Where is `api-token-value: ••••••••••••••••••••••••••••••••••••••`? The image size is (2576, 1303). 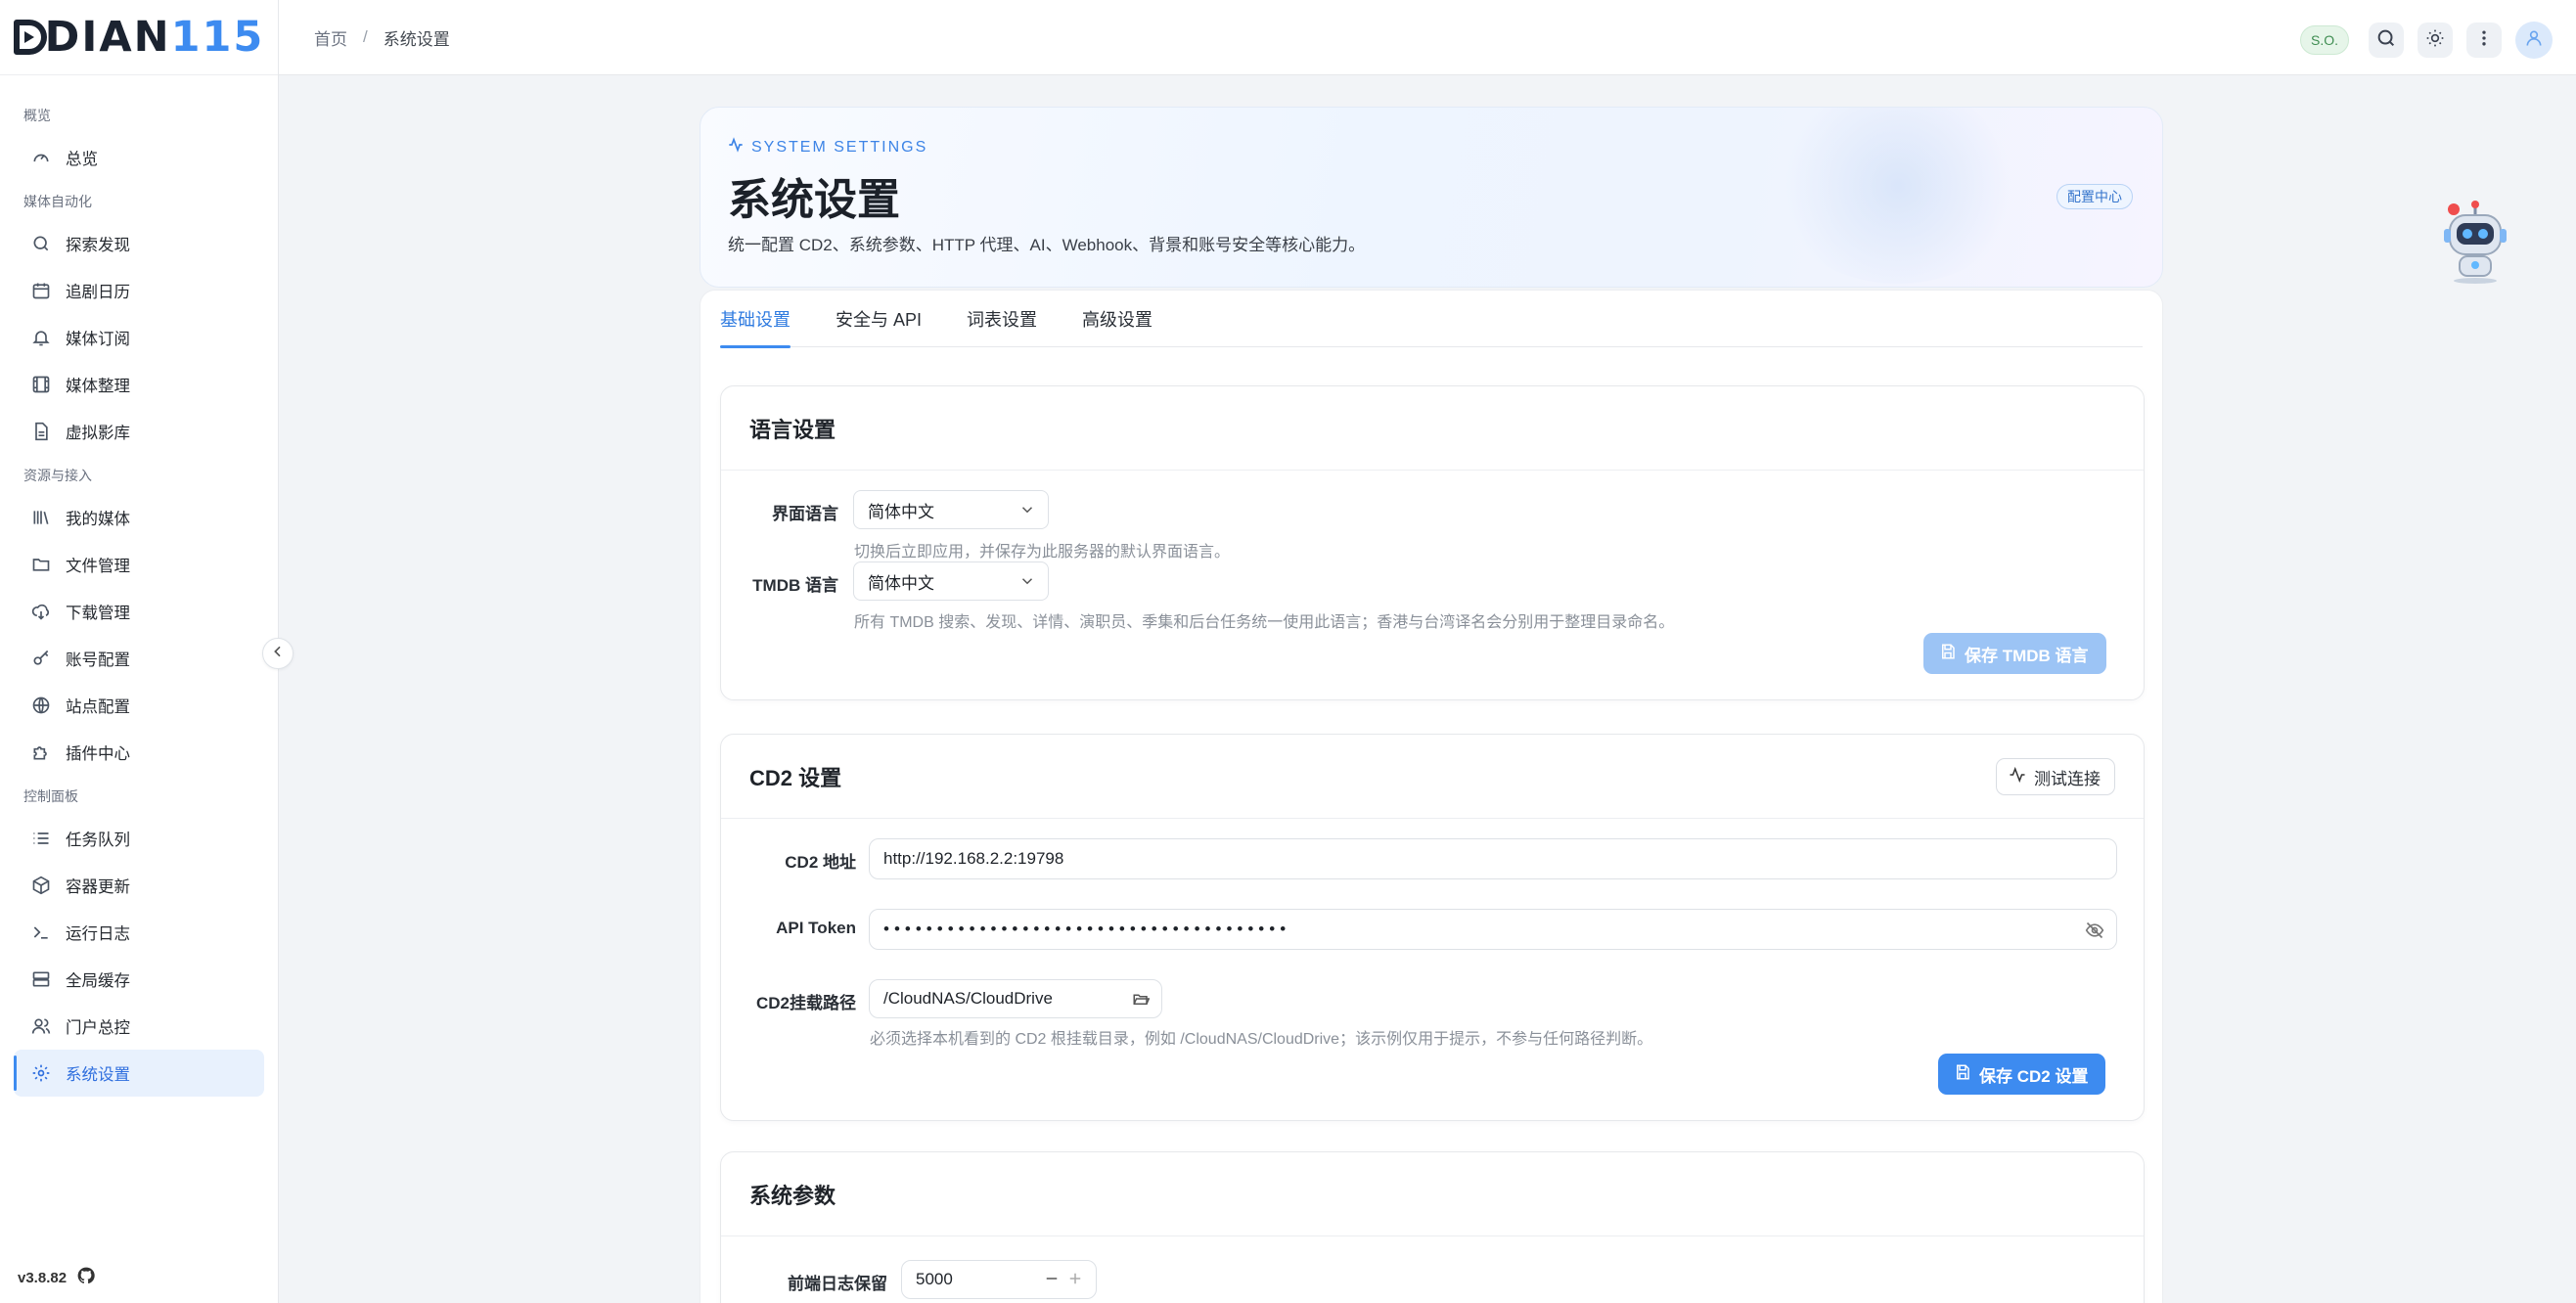 api-token-value: •••••••••••••••••••••••••••••••••••••• is located at coordinates (1087, 929).